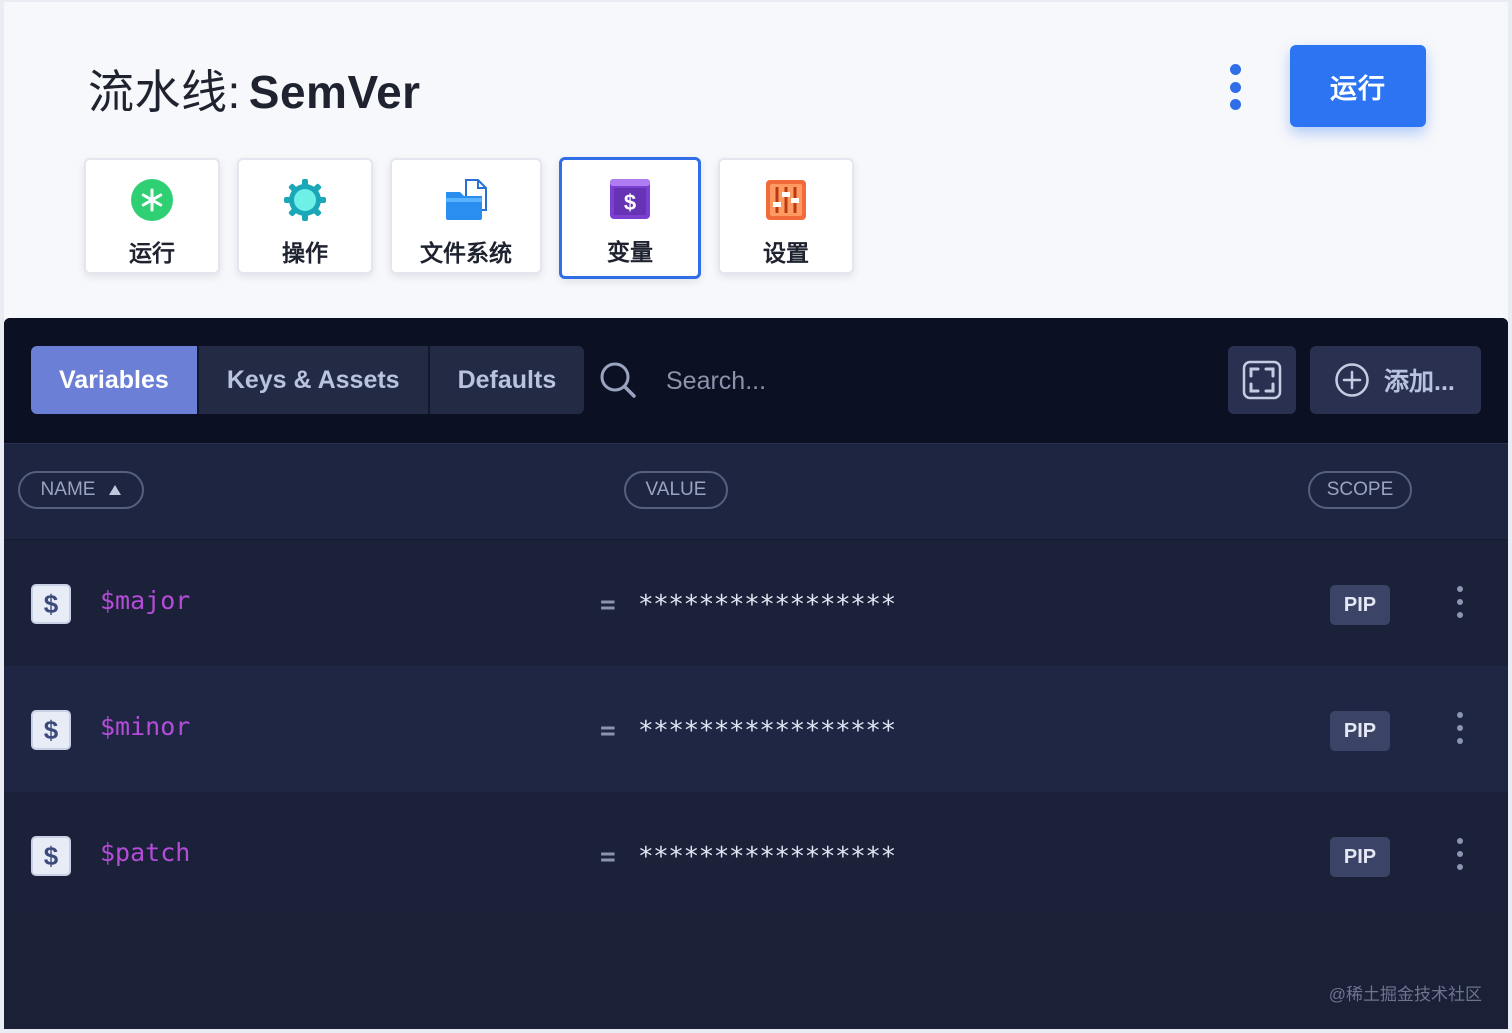 Image resolution: width=1512 pixels, height=1033 pixels. What do you see at coordinates (630, 252) in the screenshot?
I see `nav-label-variables: 变量` at bounding box center [630, 252].